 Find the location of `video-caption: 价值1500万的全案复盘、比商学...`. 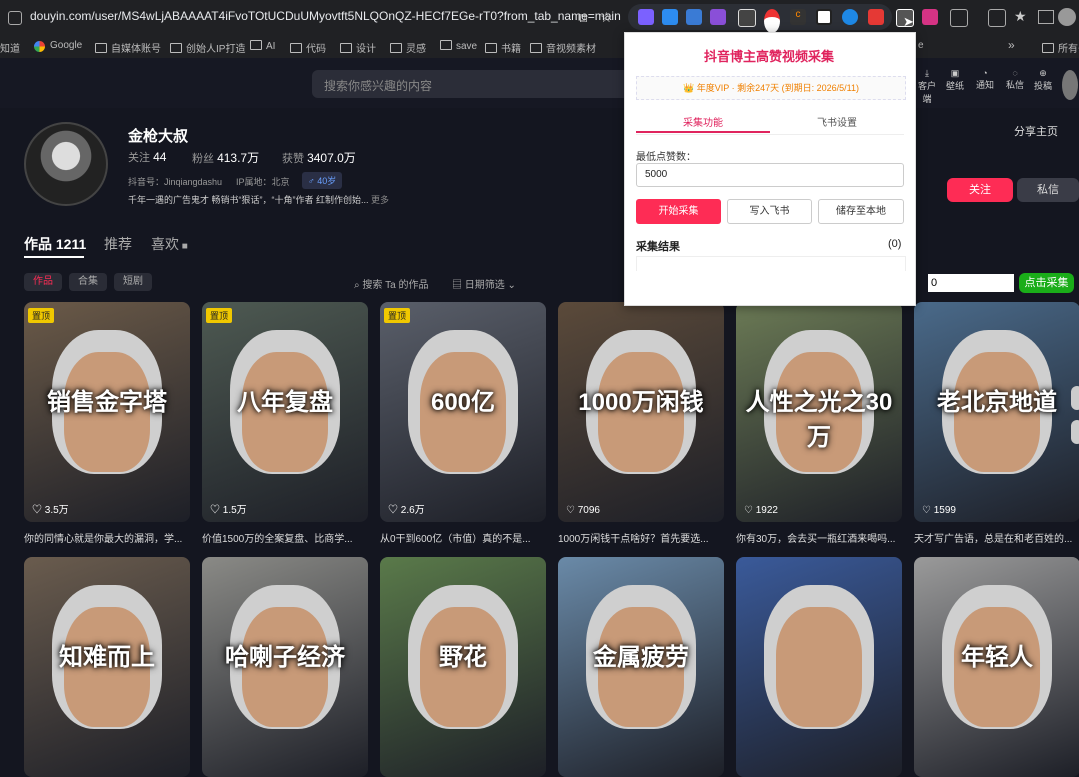

video-caption: 价值1500万的全案复盘、比商学... is located at coordinates (285, 537).